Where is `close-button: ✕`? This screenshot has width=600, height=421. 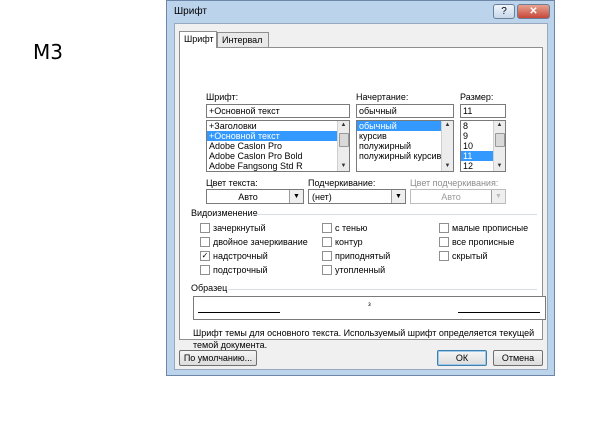 close-button: ✕ is located at coordinates (533, 11).